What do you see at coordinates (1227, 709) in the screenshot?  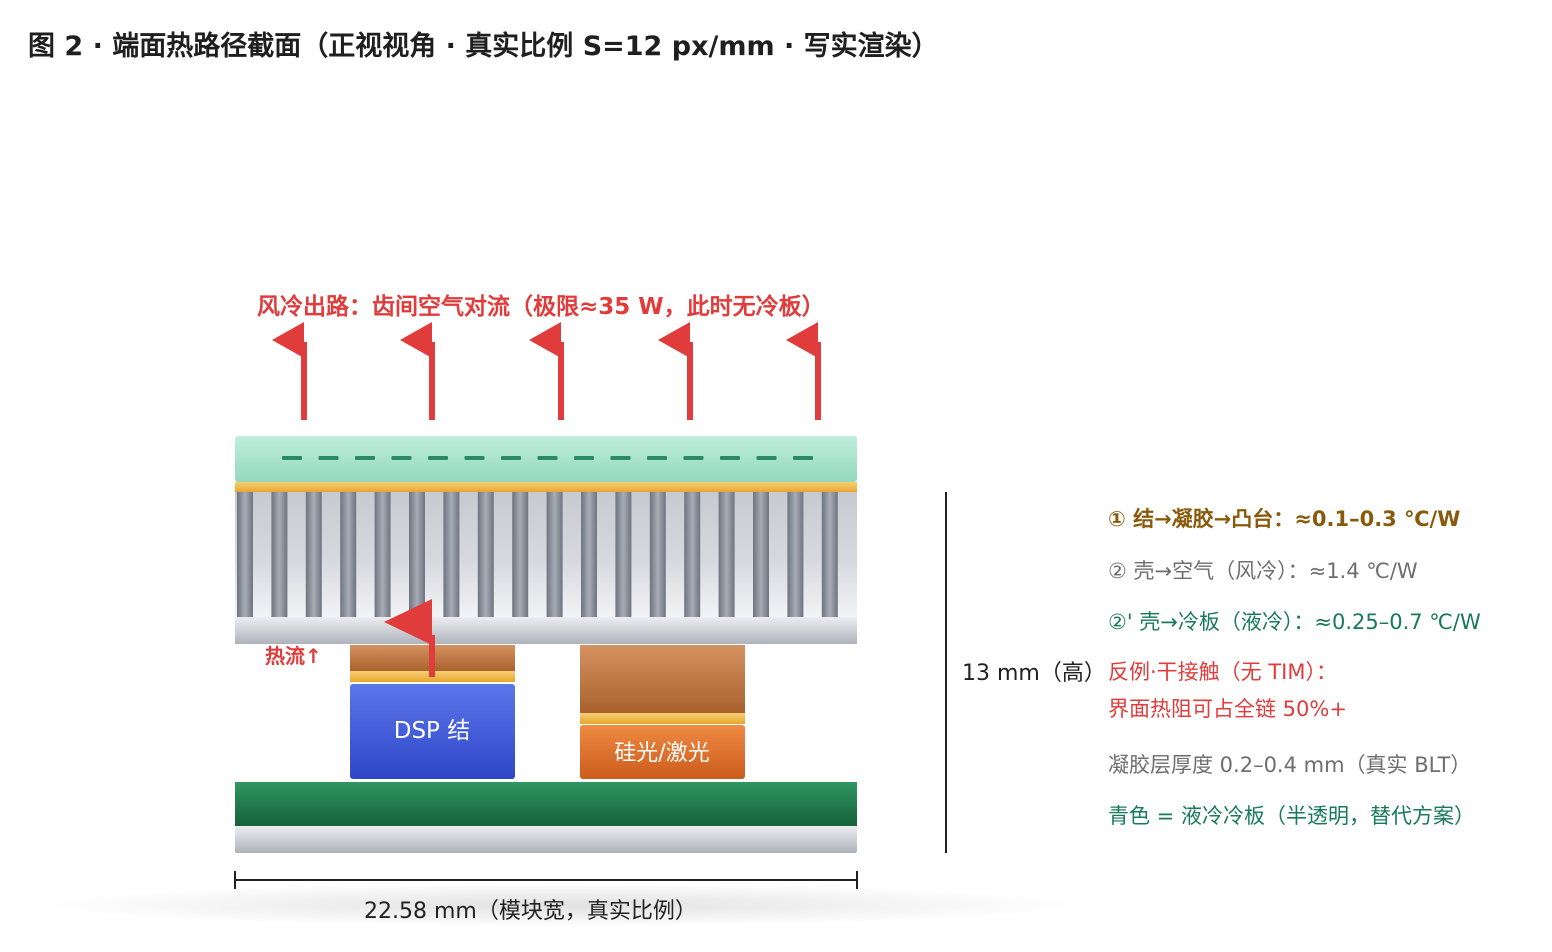 I see `legend-dry-contact-detail: 界面热阻可占全链 50%+` at bounding box center [1227, 709].